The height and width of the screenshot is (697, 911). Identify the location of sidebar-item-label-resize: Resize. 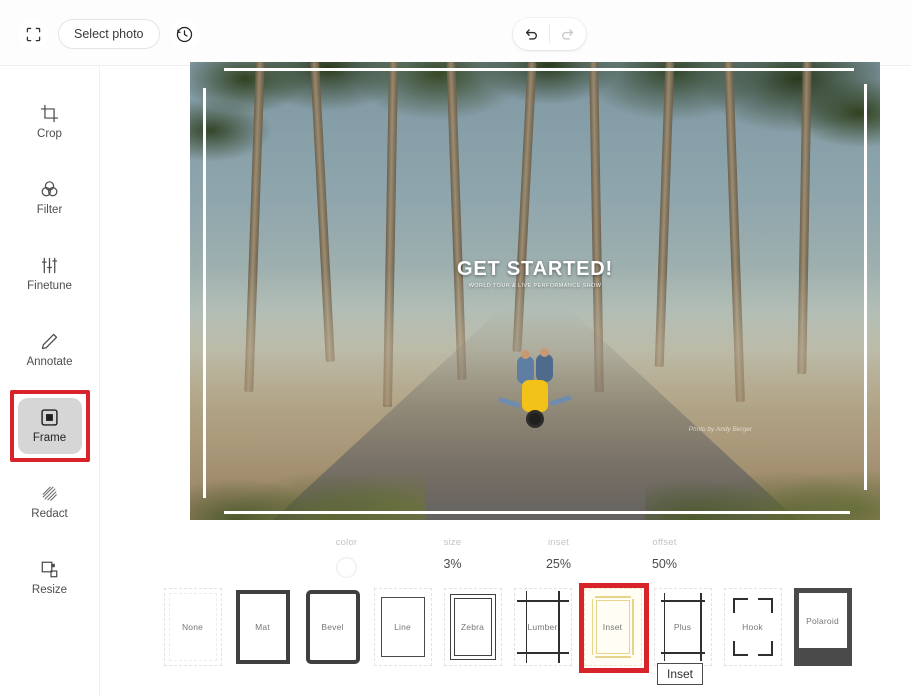
(49, 590).